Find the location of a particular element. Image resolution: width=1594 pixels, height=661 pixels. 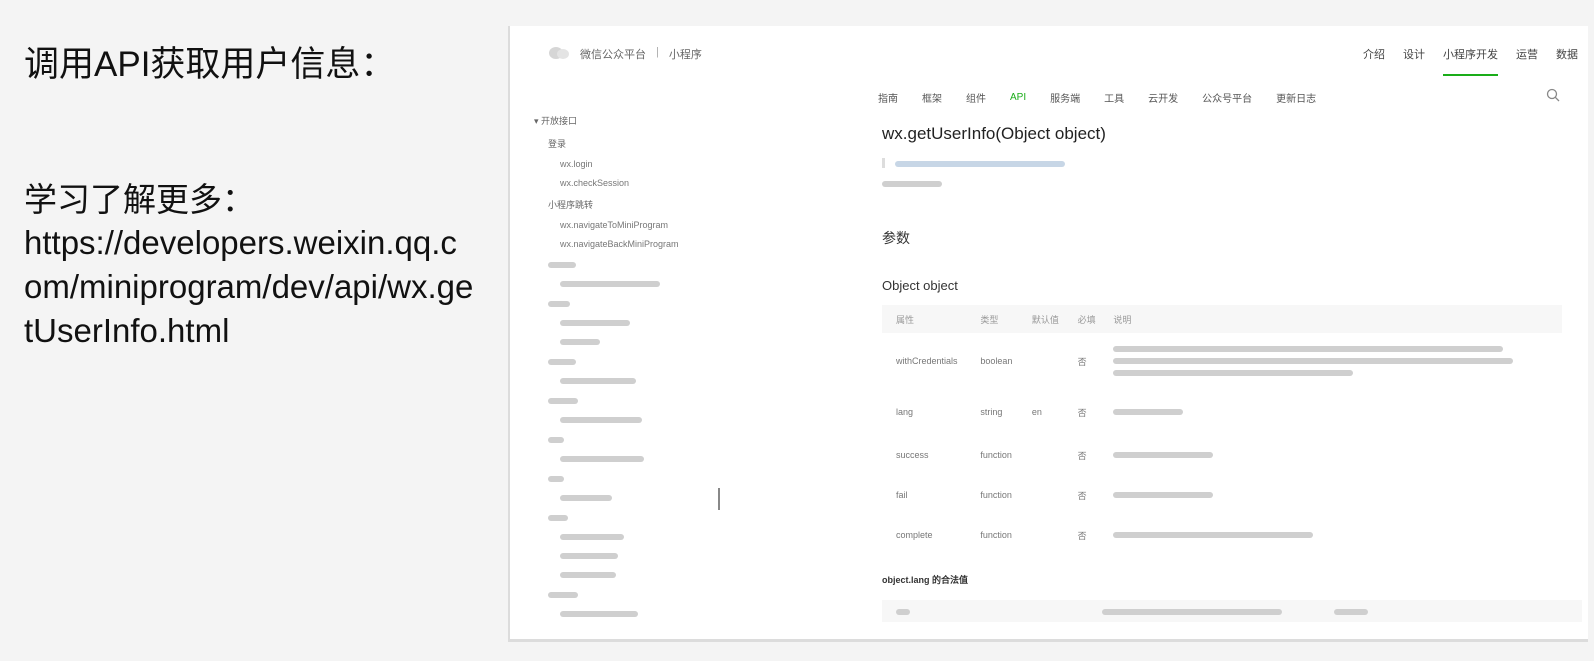

topnav-data: 数据 is located at coordinates (1567, 61).